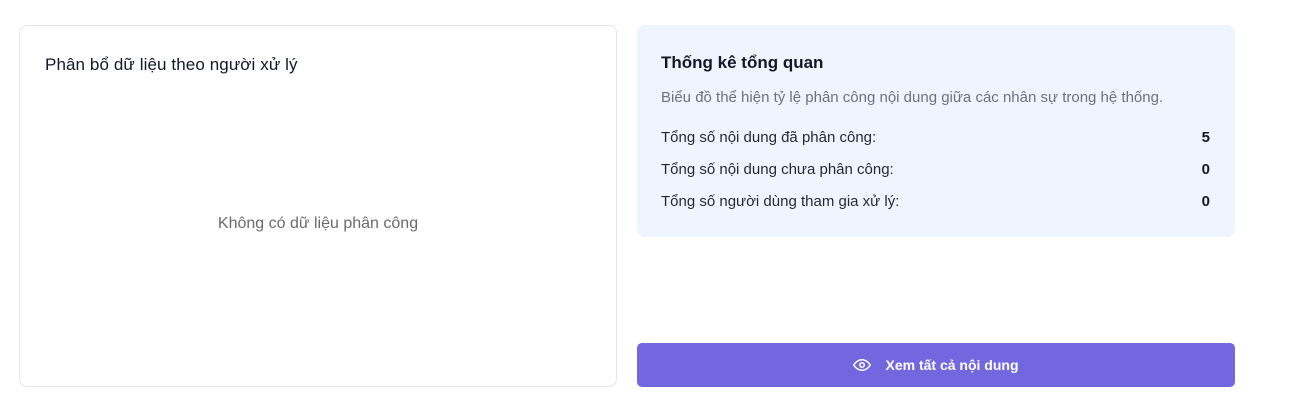 This screenshot has width=1293, height=417. Describe the element at coordinates (742, 62) in the screenshot. I see `stats-title: Thống kê tổng quan` at that location.